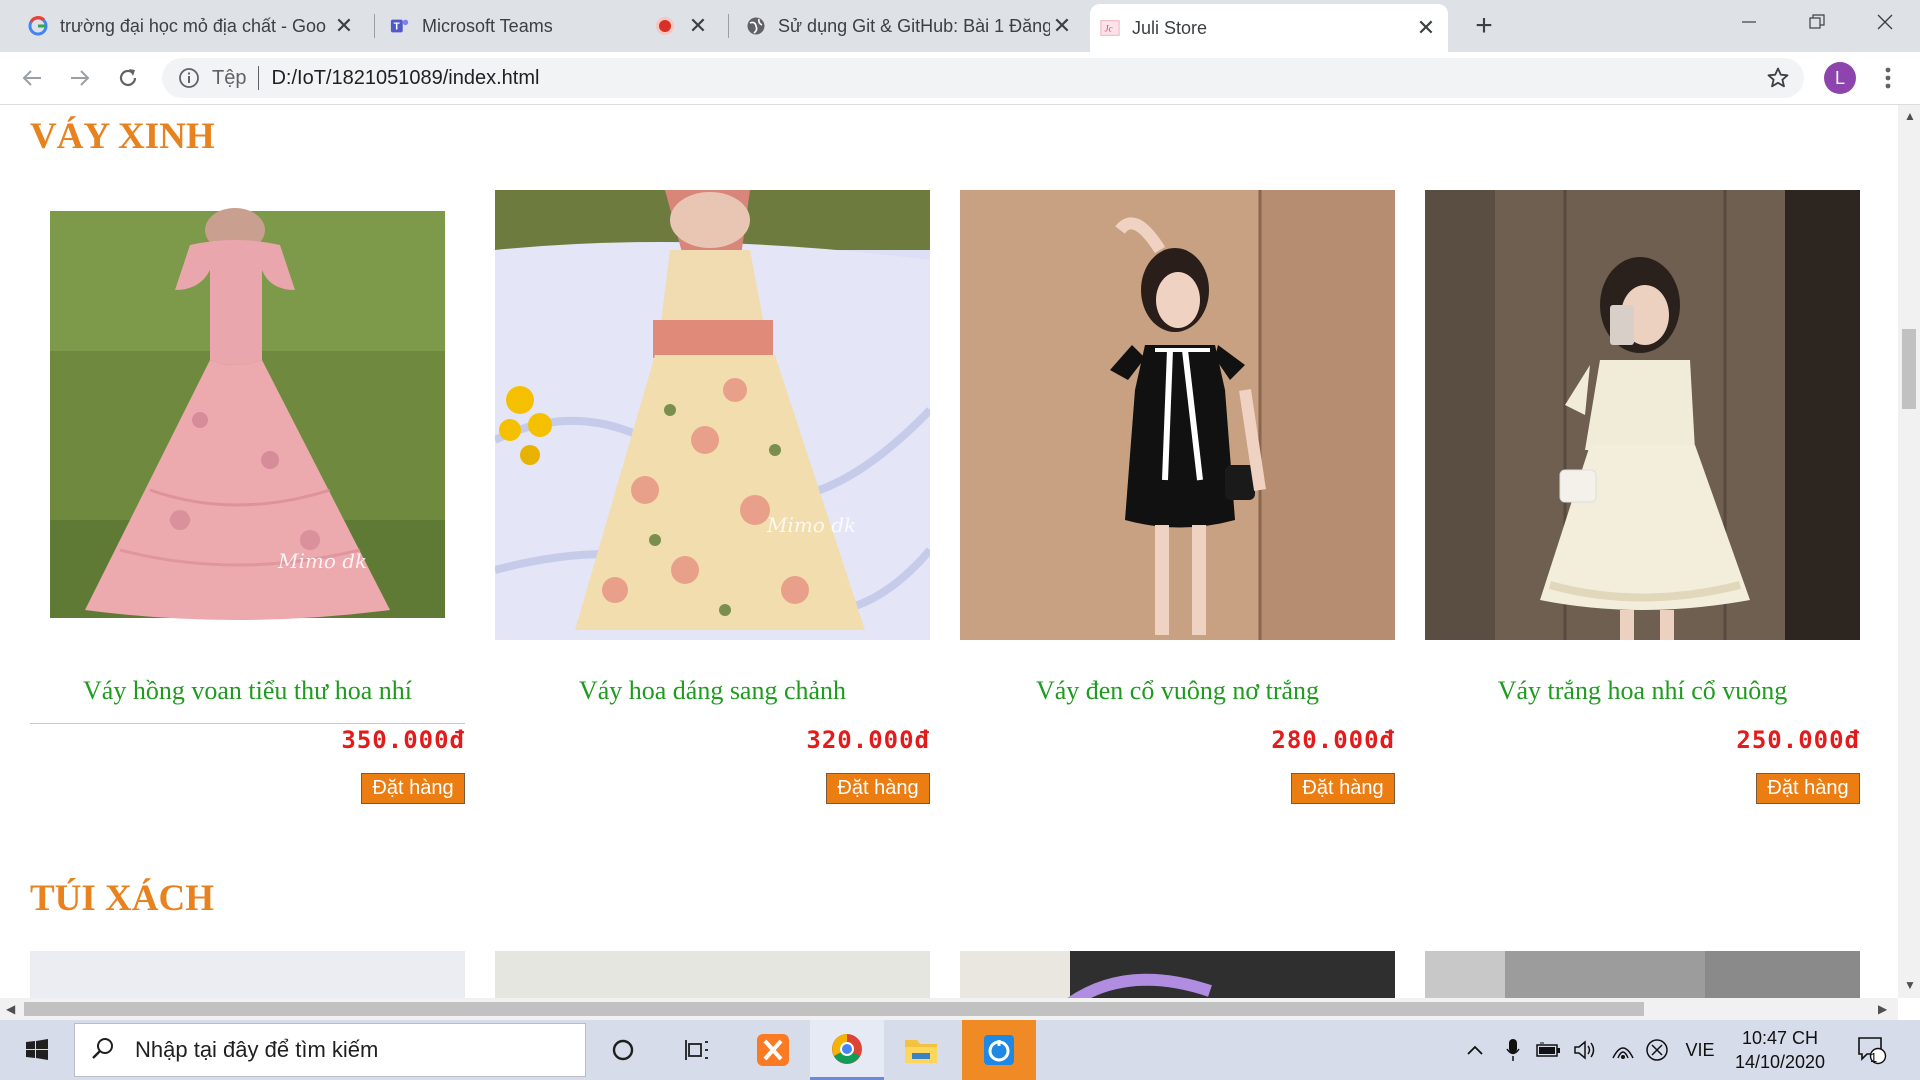 The width and height of the screenshot is (1920, 1080). I want to click on taskbar-search-input: Nhập tại đây để tìm kiếm, so click(330, 1050).